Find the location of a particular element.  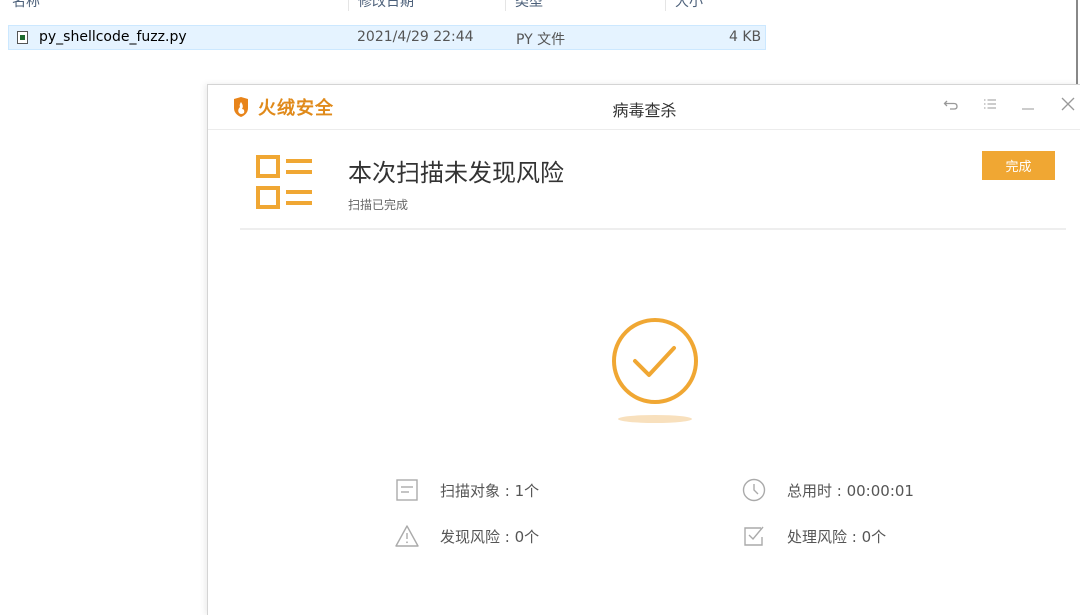

column-header-size: 大小 is located at coordinates (689, 5).